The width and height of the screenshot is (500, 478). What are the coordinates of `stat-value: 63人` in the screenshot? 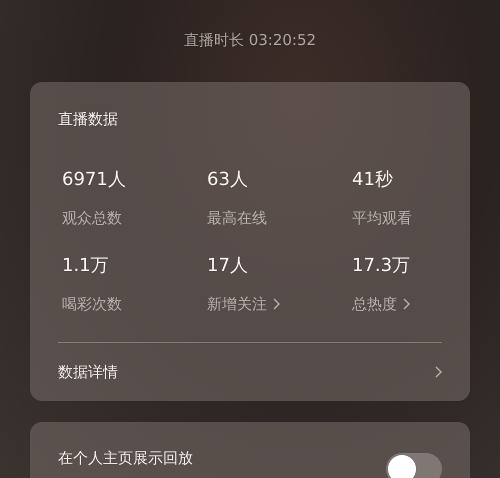 It's located at (228, 180).